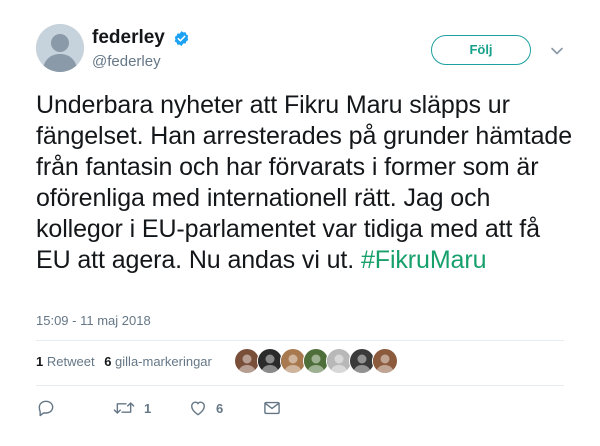  I want to click on likes-stat: 6 gilla-markeringar, so click(158, 361).